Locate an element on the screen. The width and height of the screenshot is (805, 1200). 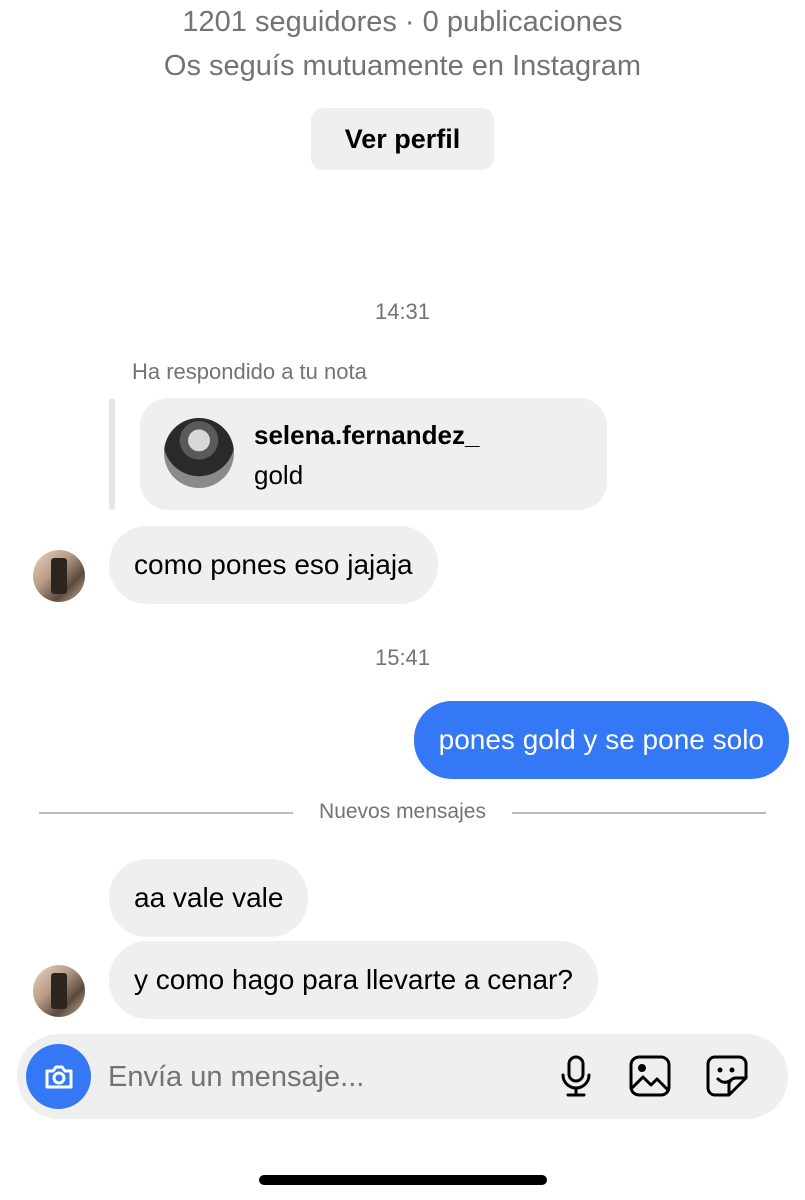
message-bubble-incoming: y como hago para llevarte a cenar? is located at coordinates (353, 980).